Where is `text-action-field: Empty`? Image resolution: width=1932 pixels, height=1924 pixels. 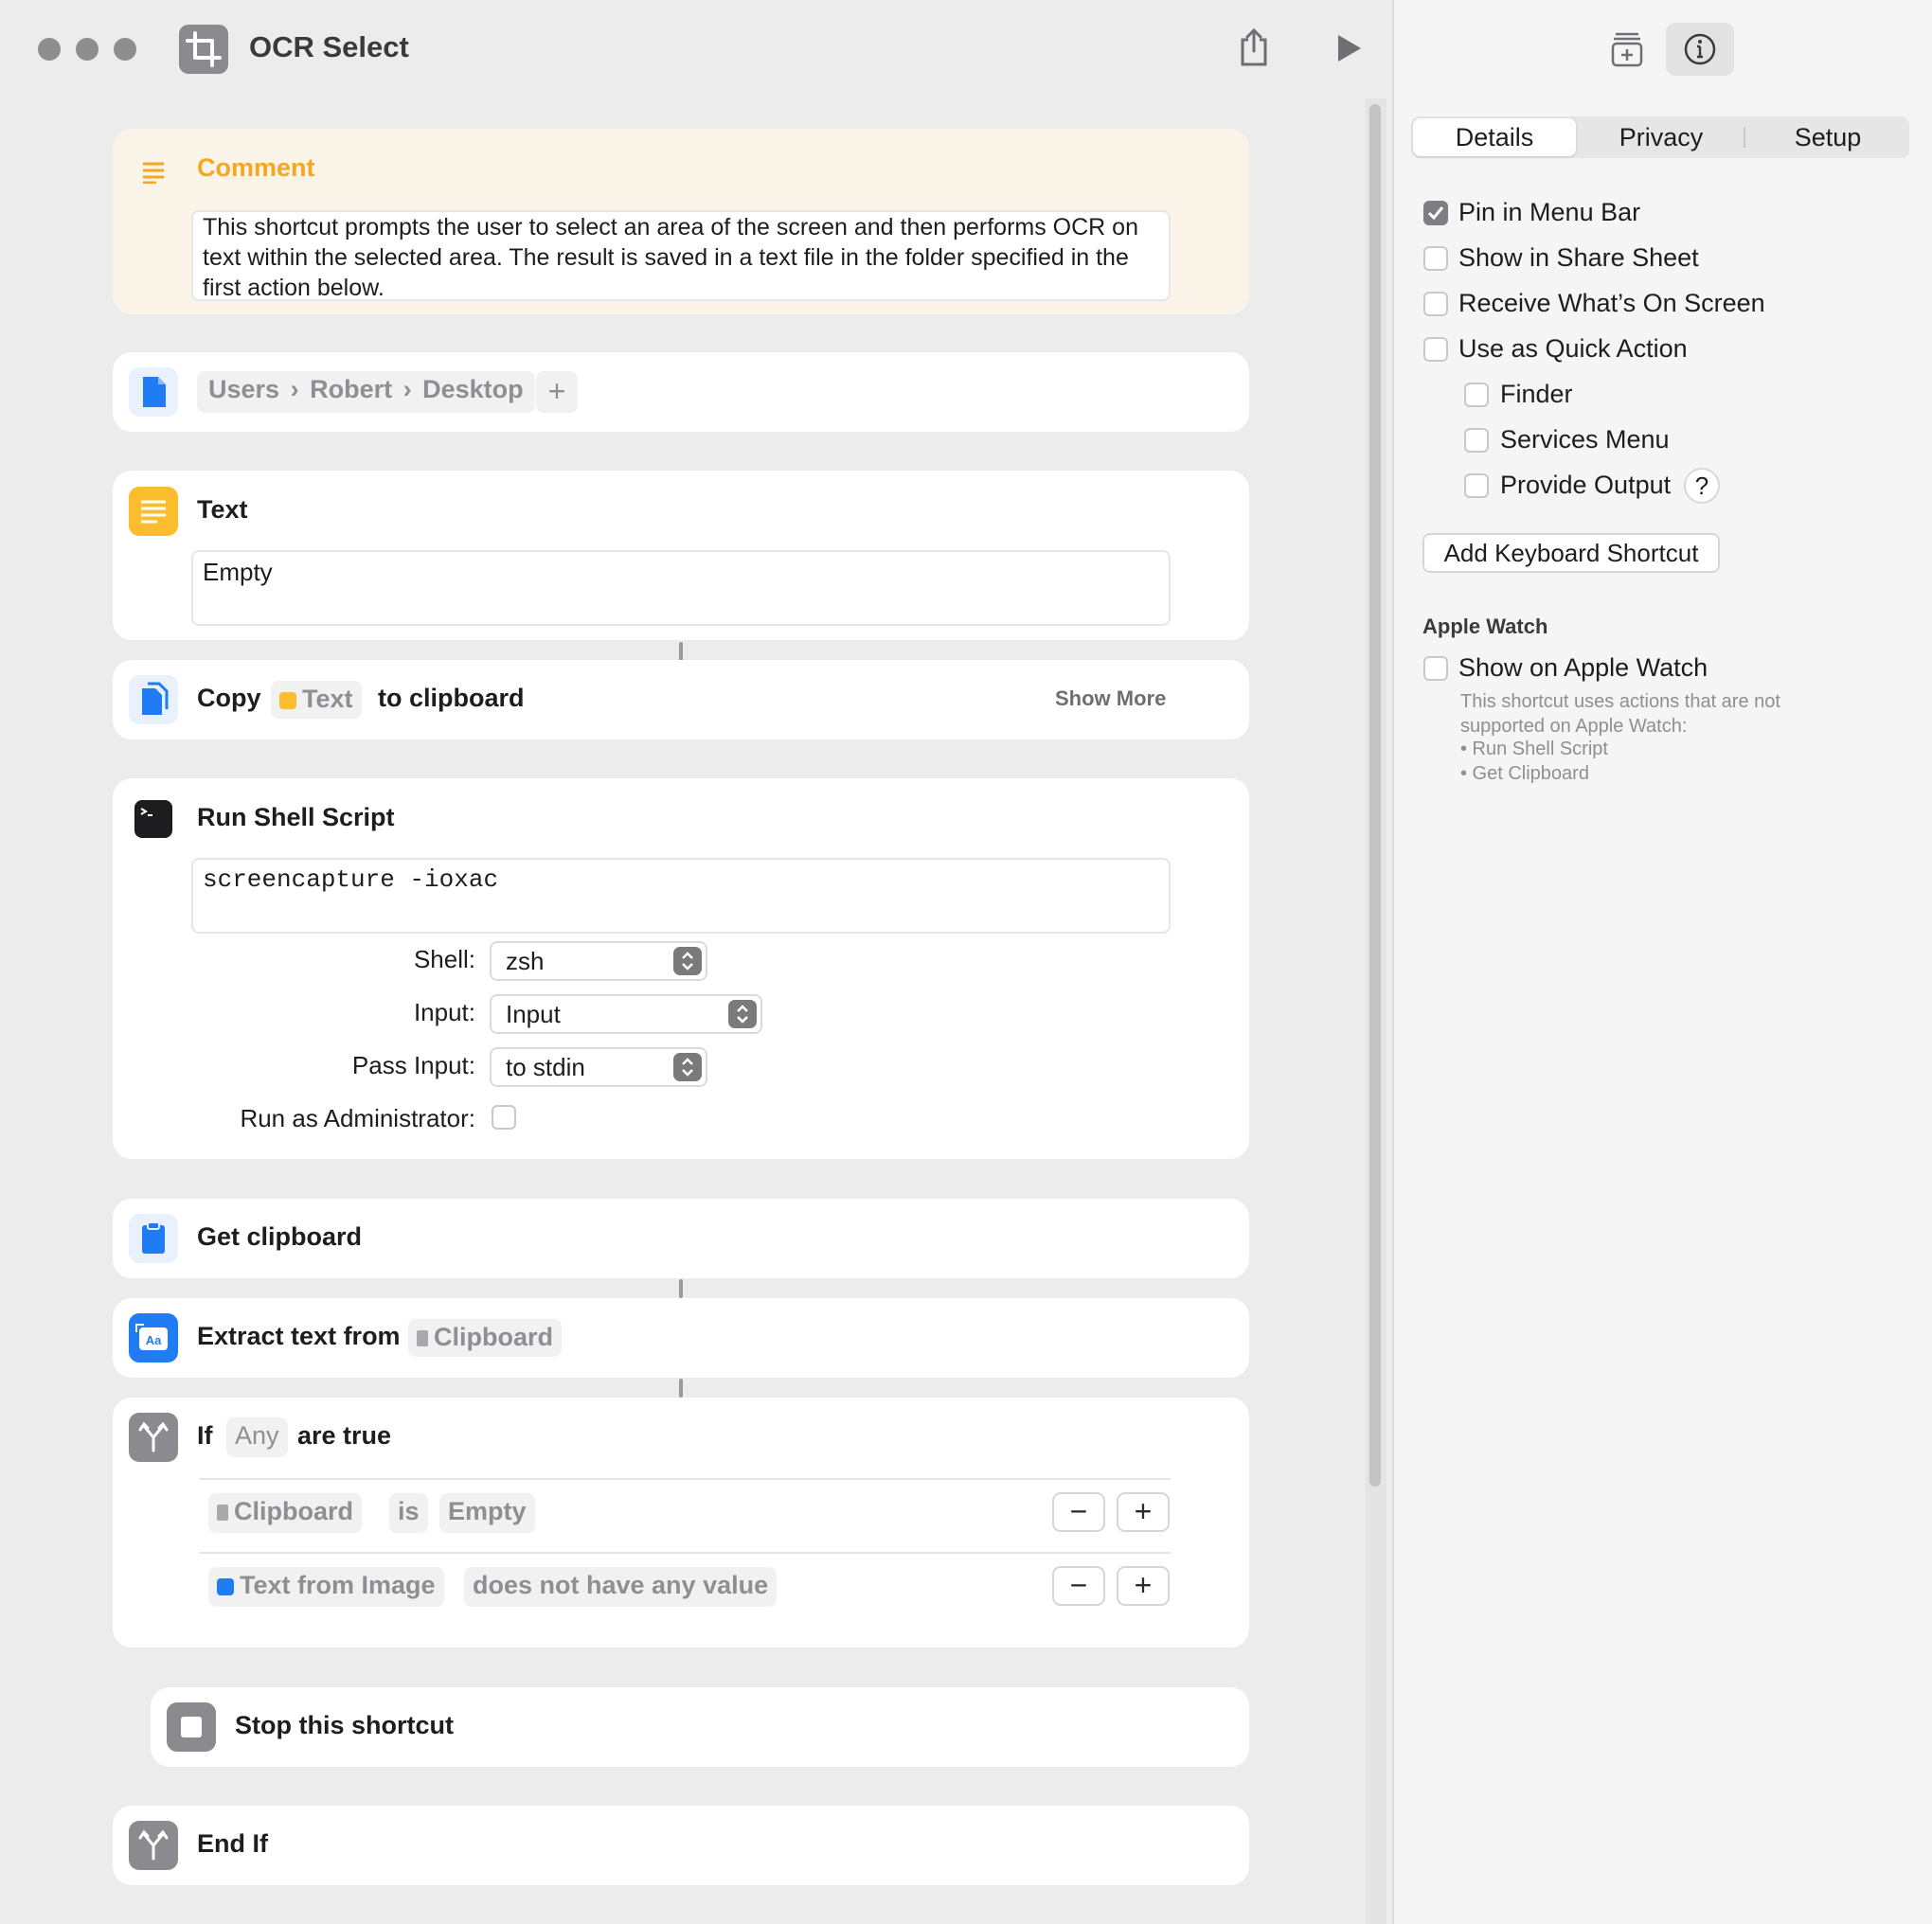
text-action-field: Empty is located at coordinates (681, 588).